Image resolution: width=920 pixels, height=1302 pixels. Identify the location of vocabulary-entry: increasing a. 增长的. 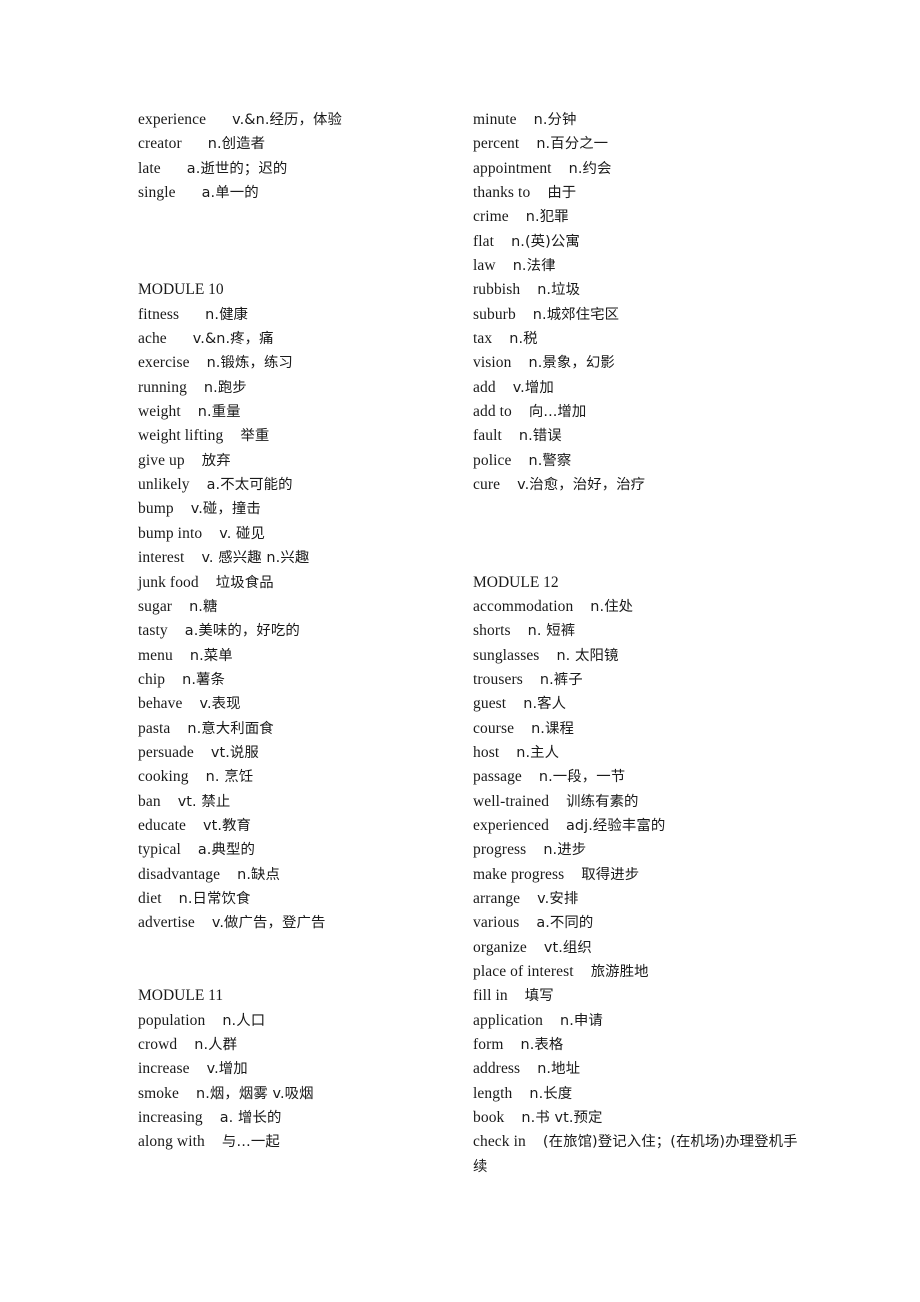
(293, 1118).